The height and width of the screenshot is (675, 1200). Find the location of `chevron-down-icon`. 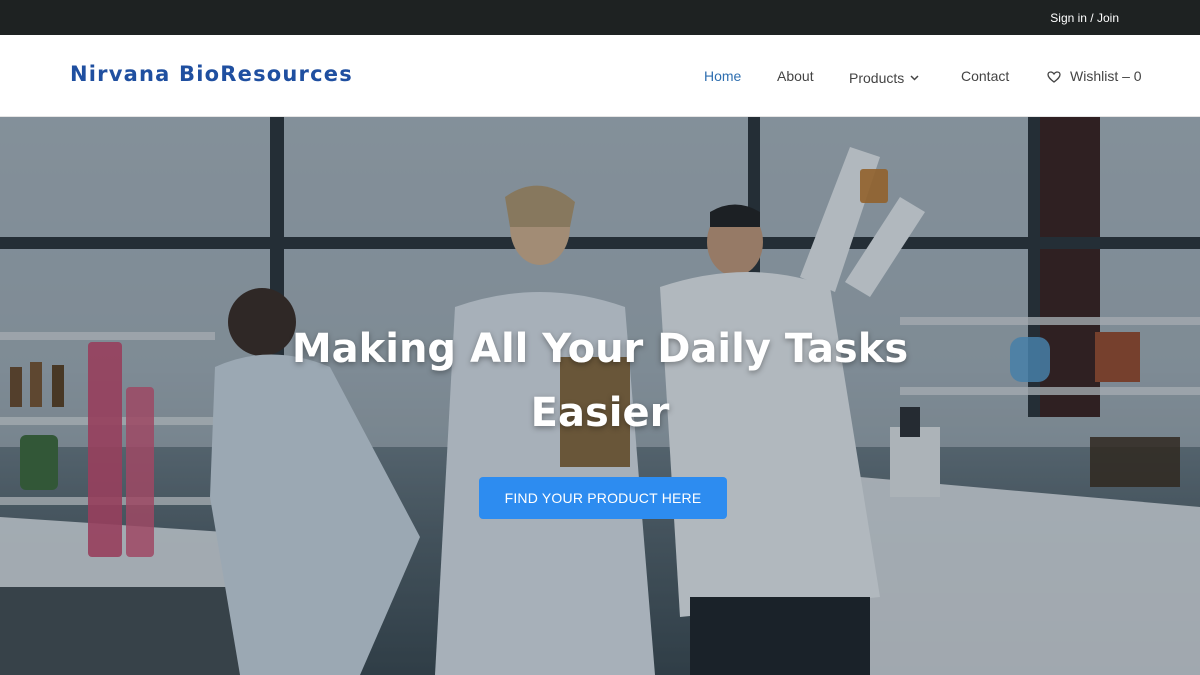

chevron-down-icon is located at coordinates (914, 76).